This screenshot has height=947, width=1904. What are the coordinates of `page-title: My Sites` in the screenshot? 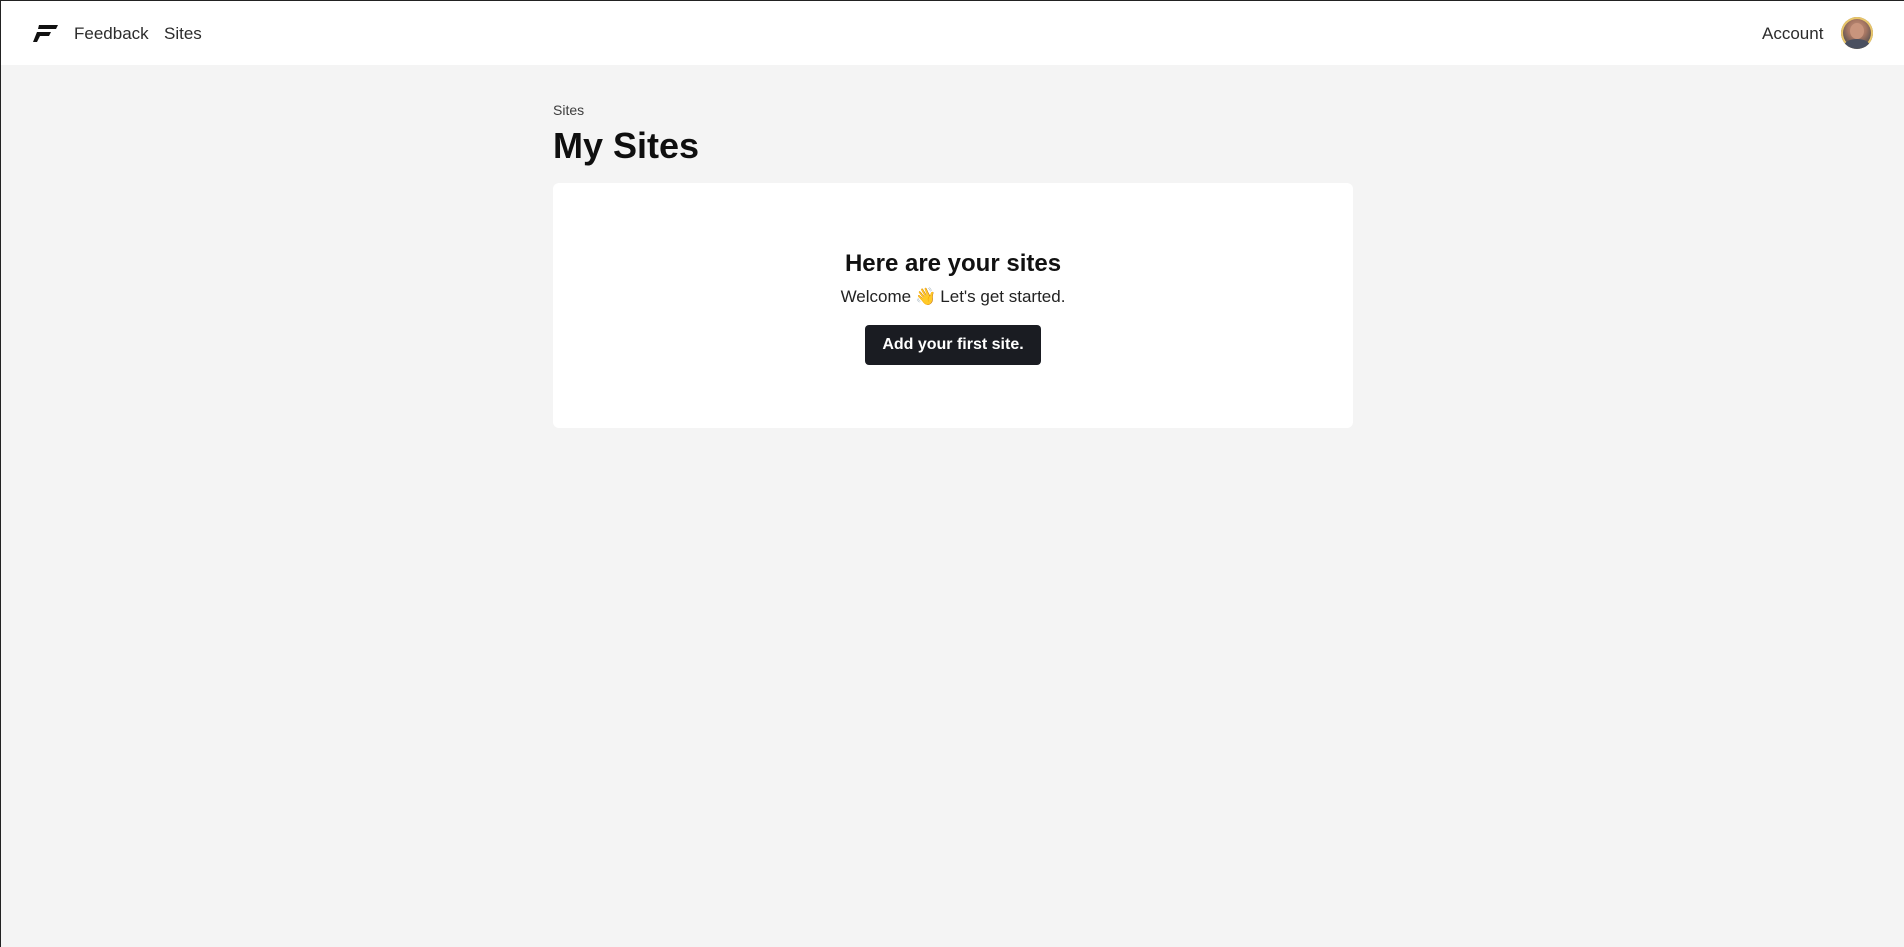 It's located at (626, 145).